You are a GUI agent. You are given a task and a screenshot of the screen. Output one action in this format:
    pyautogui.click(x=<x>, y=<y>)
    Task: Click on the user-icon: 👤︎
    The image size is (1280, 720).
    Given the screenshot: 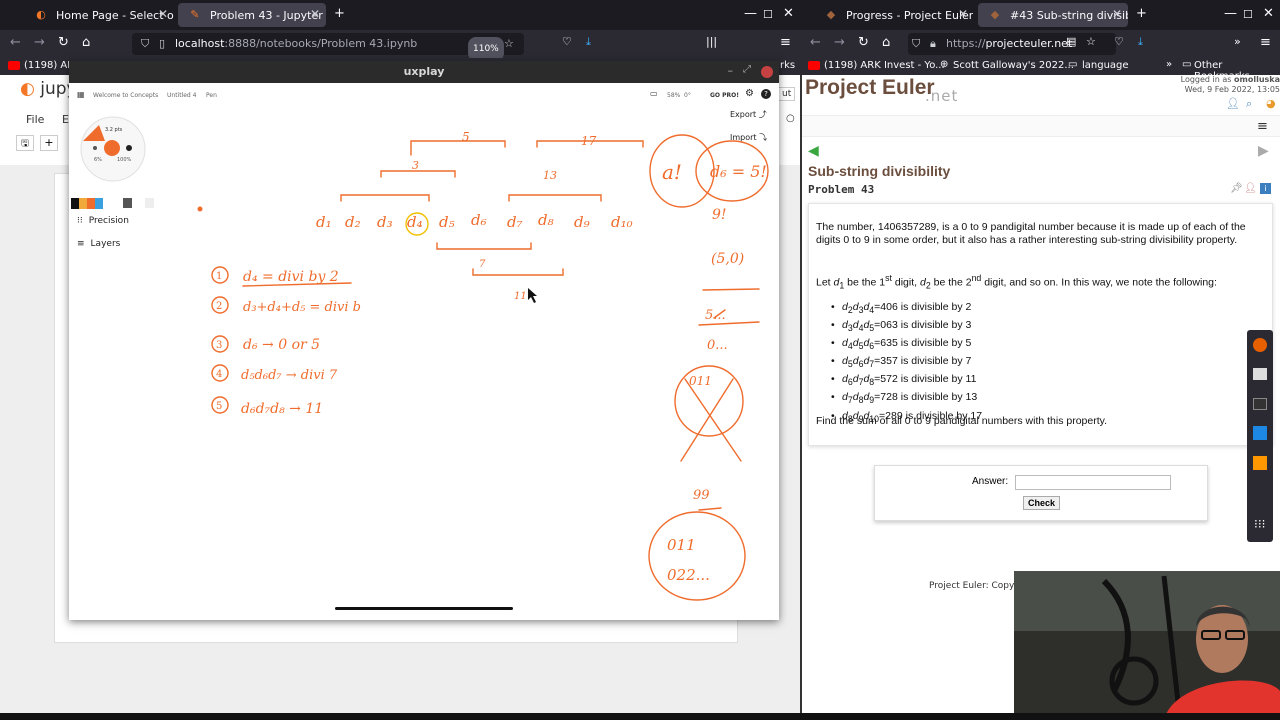 What is the action you would take?
    pyautogui.click(x=1250, y=188)
    